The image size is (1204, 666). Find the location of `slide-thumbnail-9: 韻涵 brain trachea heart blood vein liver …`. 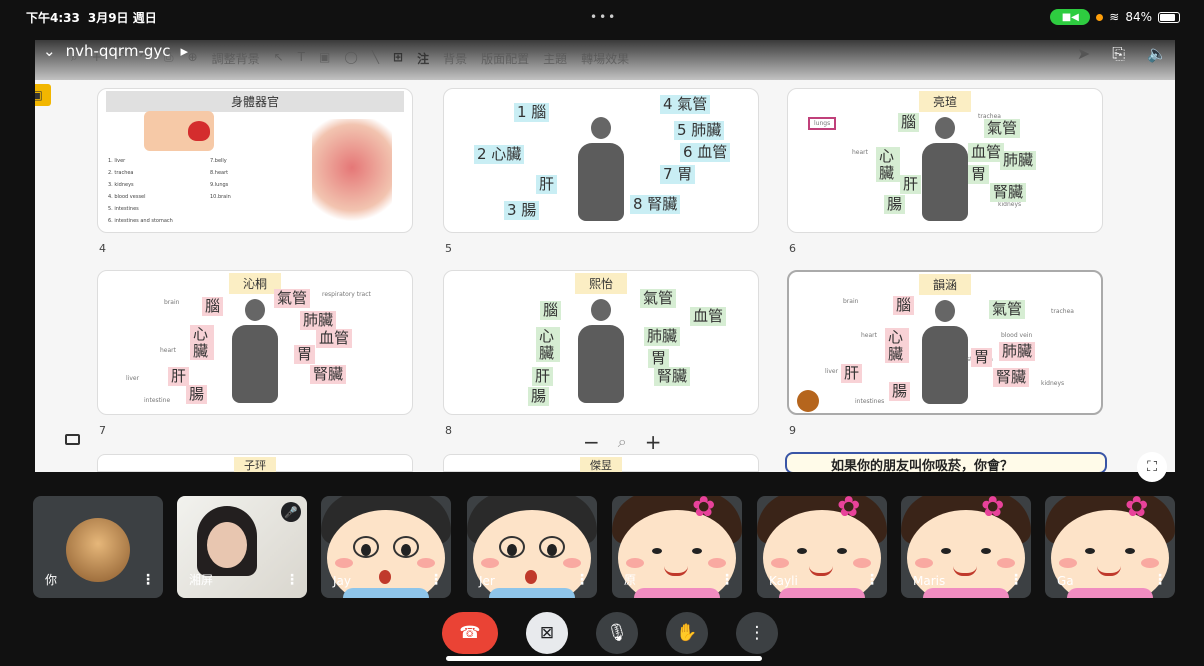

slide-thumbnail-9: 韻涵 brain trachea heart blood vein liver … is located at coordinates (945, 342).